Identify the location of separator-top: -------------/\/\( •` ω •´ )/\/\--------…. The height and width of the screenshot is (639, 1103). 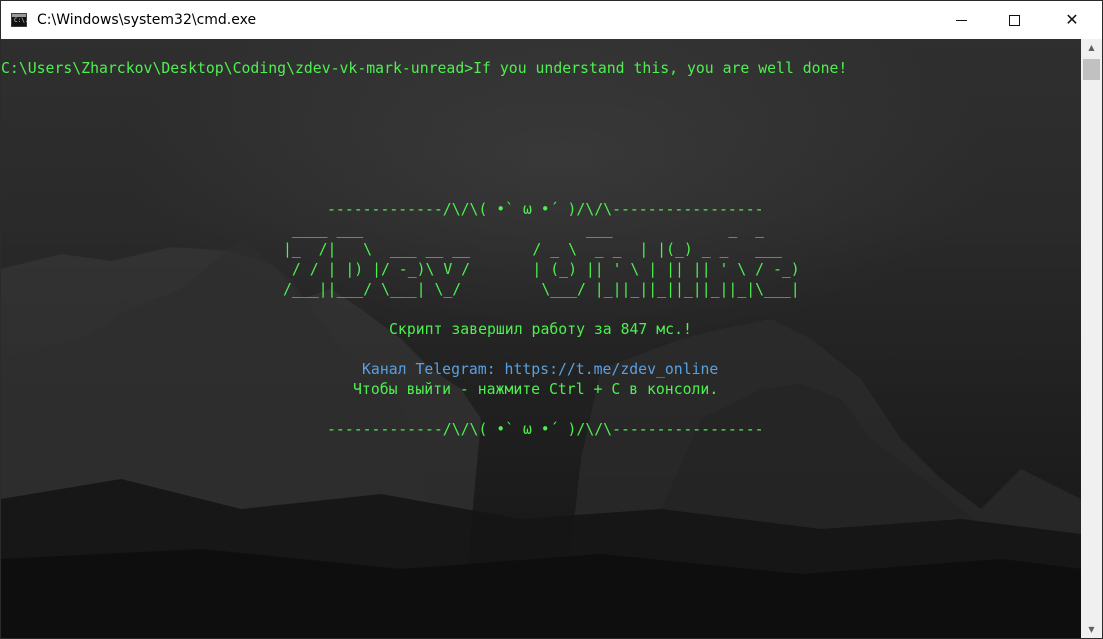
(545, 209).